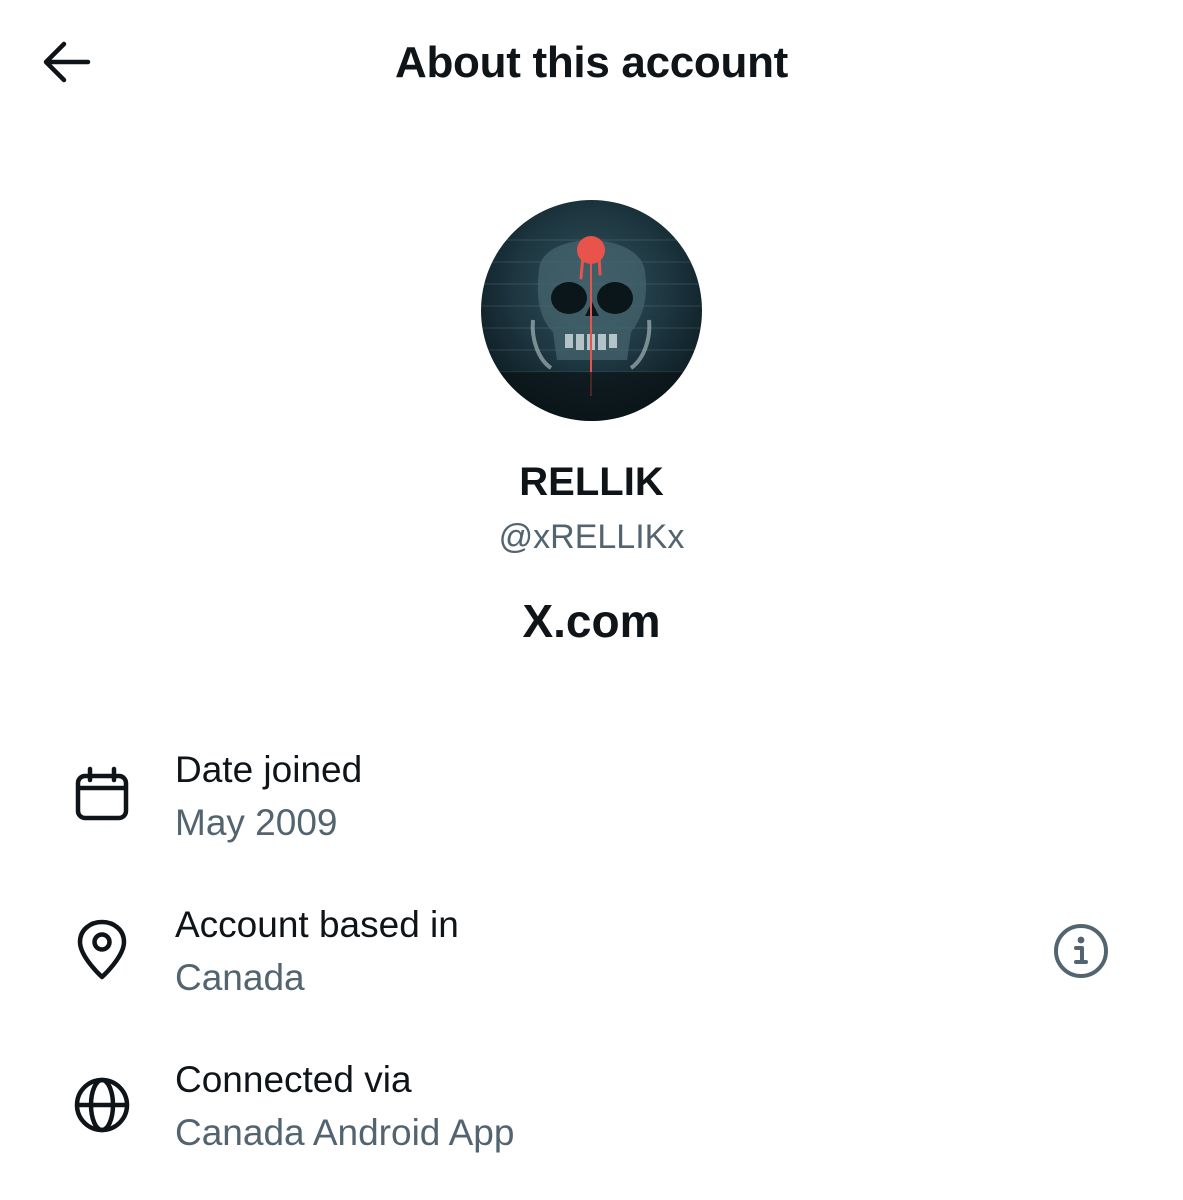 This screenshot has width=1183, height=1200. Describe the element at coordinates (269, 769) in the screenshot. I see `date-joined-label: Date joined` at that location.